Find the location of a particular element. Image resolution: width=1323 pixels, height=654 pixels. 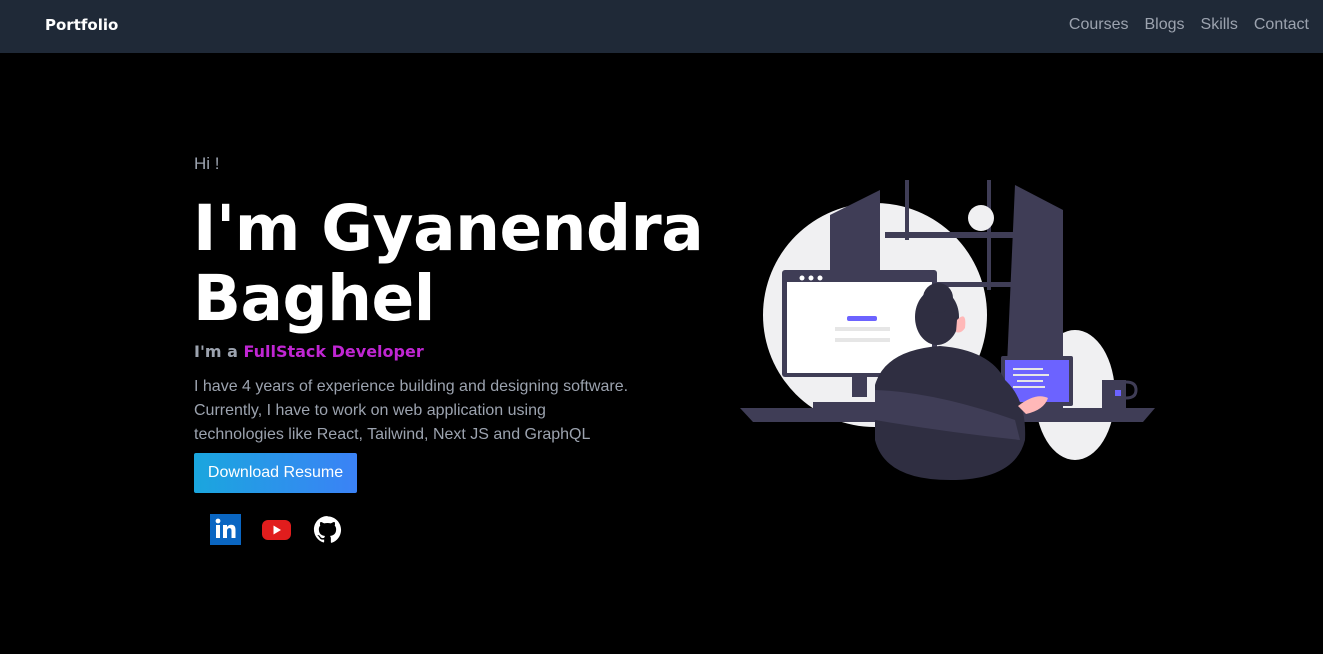

nav-link-contact: Contact is located at coordinates (1281, 25).